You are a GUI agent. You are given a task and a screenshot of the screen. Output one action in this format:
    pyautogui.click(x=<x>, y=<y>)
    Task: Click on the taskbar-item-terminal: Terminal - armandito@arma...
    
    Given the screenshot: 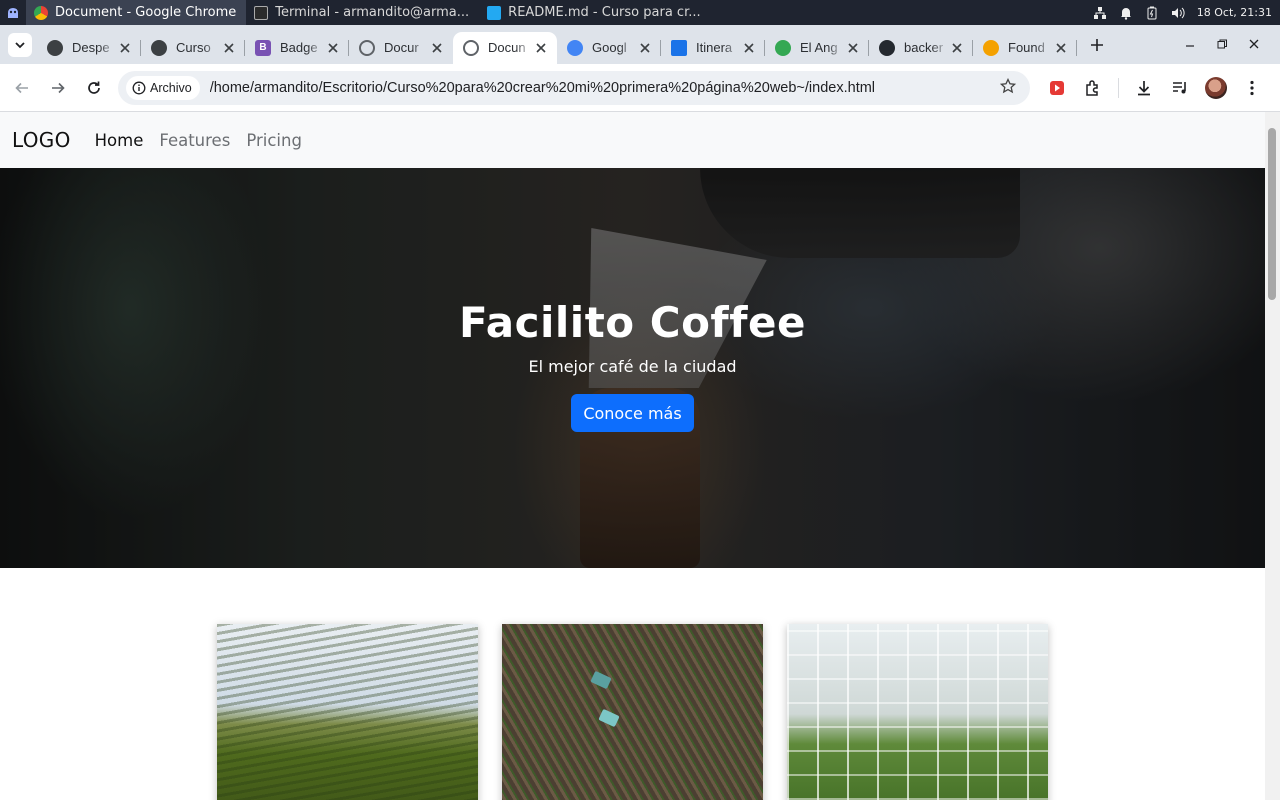 What is the action you would take?
    pyautogui.click(x=362, y=12)
    